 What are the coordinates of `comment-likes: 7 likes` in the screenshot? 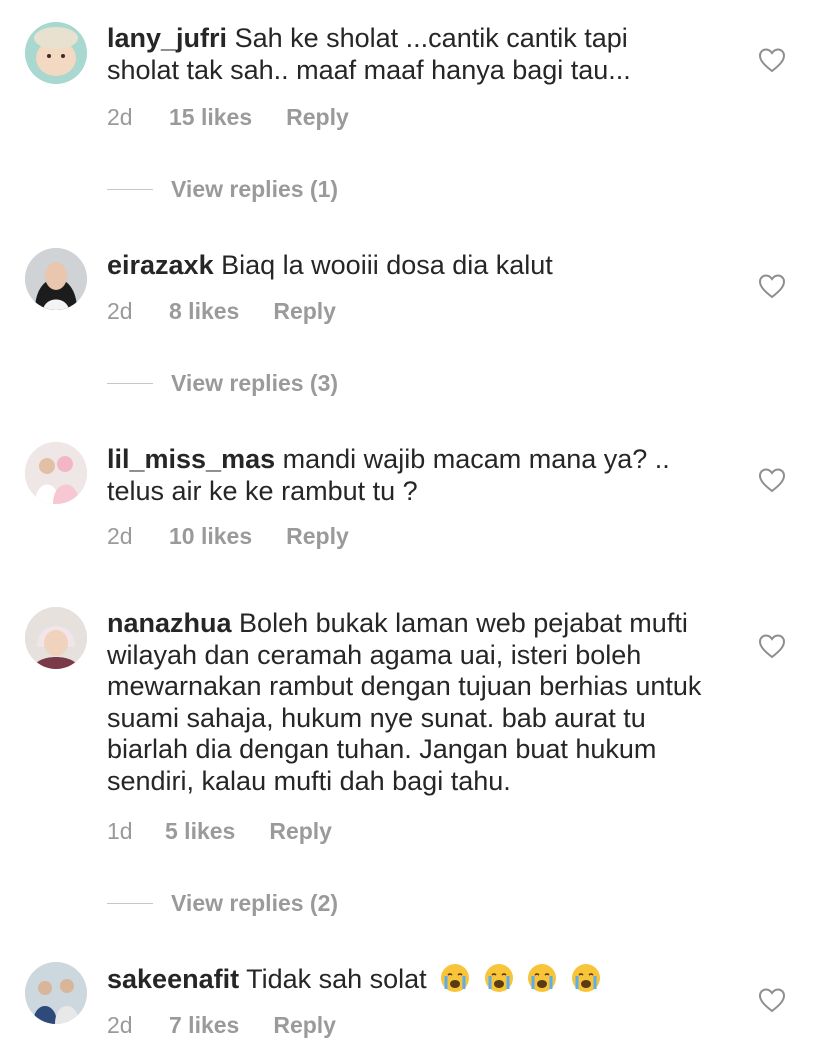 It's located at (204, 1025).